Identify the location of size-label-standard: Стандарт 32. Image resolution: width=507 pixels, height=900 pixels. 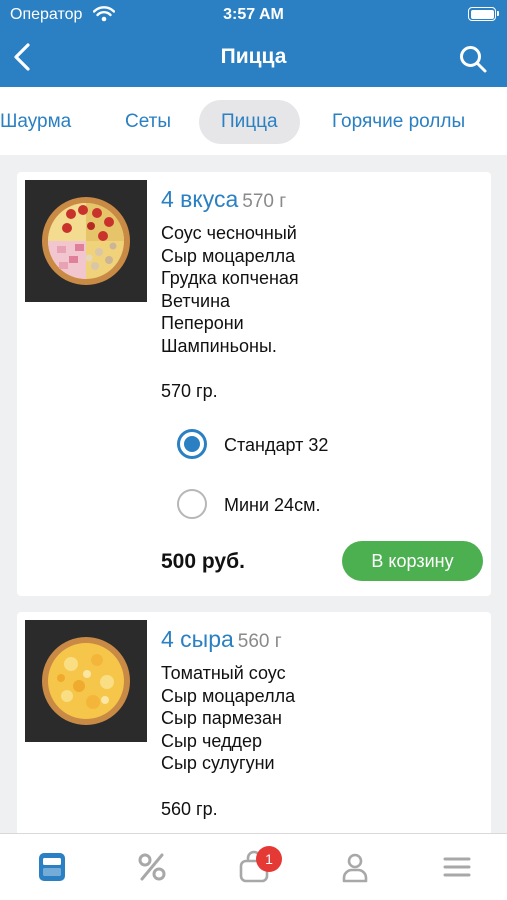
(276, 445).